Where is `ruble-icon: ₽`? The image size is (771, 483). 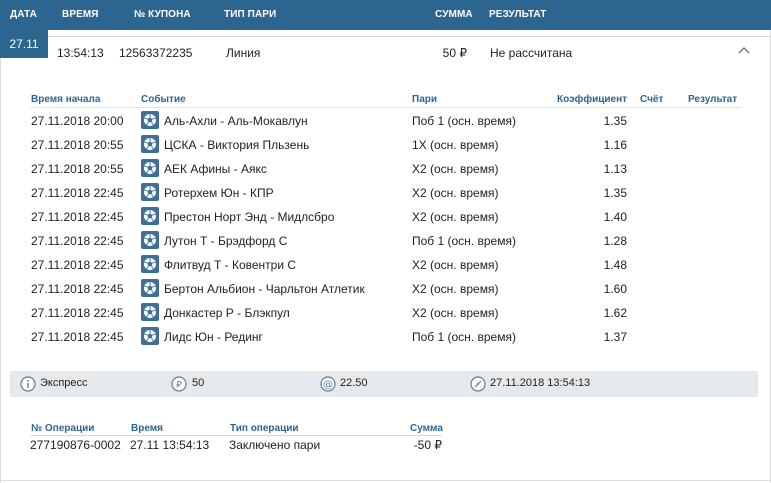
ruble-icon: ₽ is located at coordinates (179, 384).